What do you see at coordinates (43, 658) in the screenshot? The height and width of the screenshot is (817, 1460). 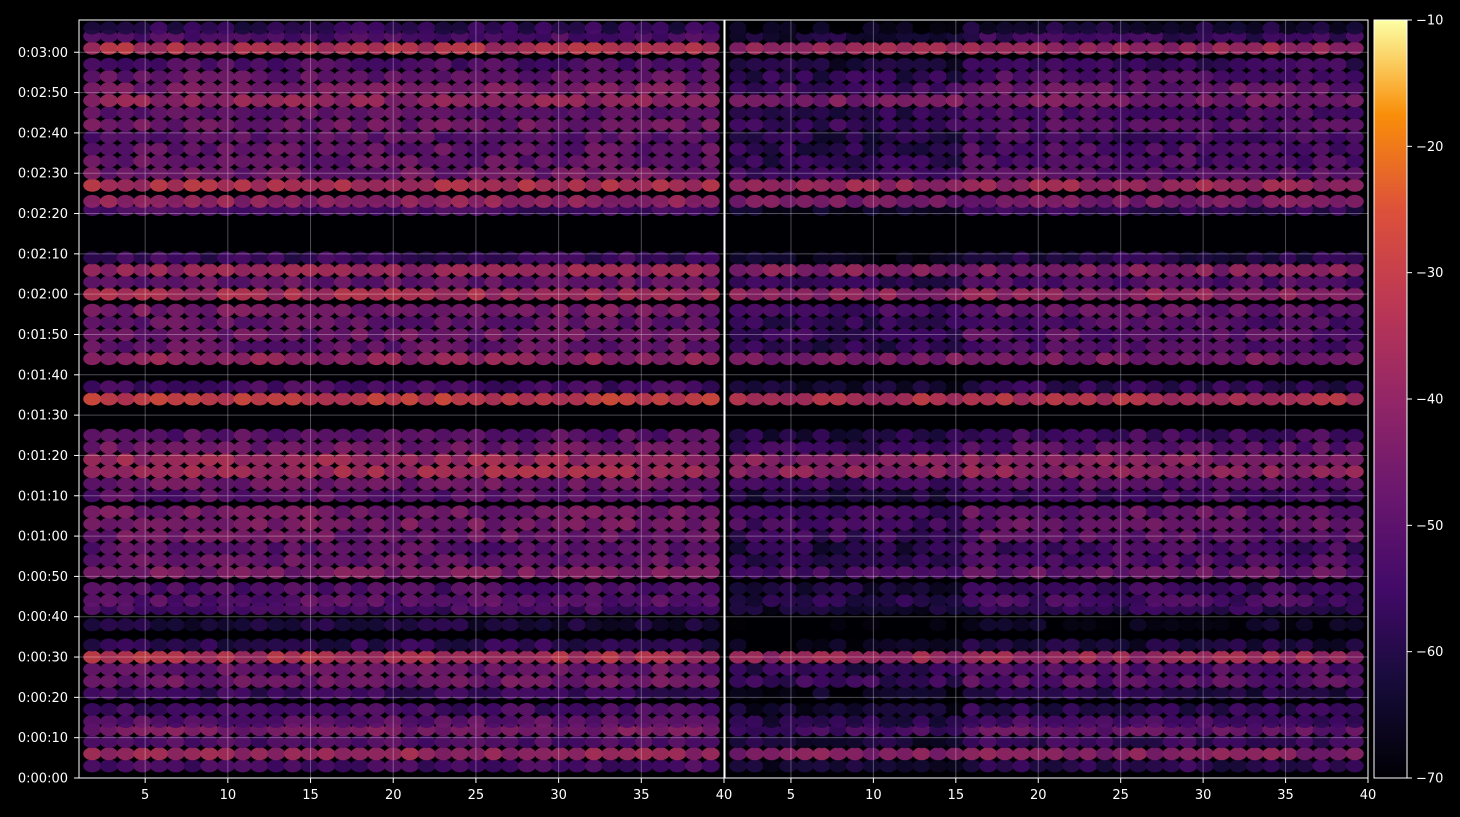 I see `y-tick-label: 0:00:30` at bounding box center [43, 658].